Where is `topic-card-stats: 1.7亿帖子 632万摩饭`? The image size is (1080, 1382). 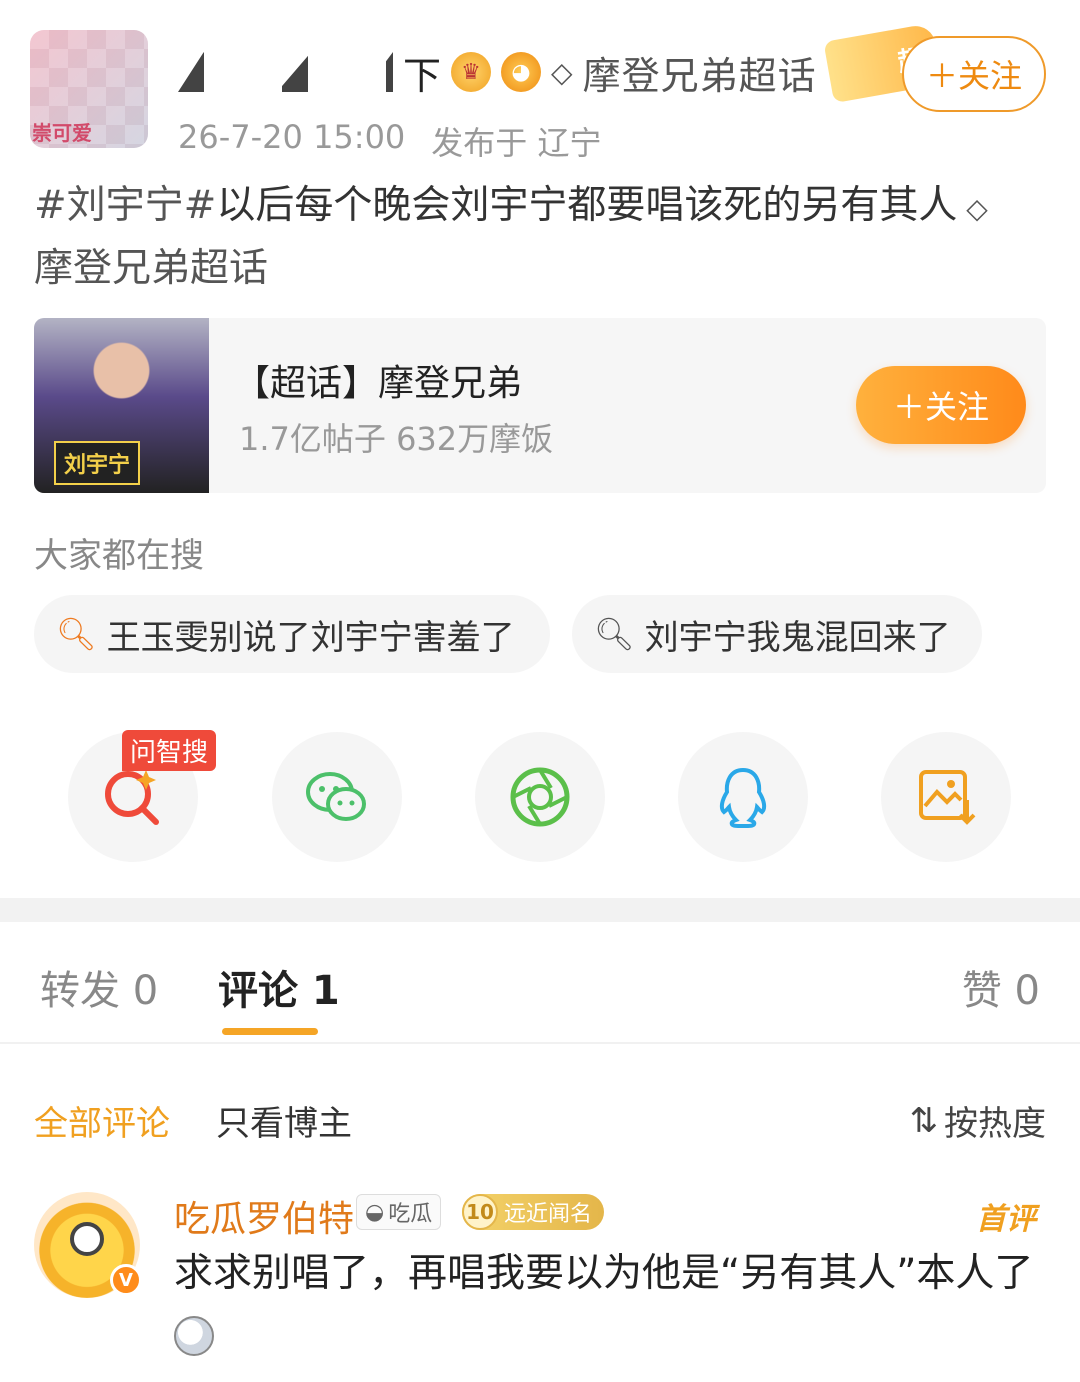
topic-card-stats: 1.7亿帖子 632万摩饭 is located at coordinates (396, 439).